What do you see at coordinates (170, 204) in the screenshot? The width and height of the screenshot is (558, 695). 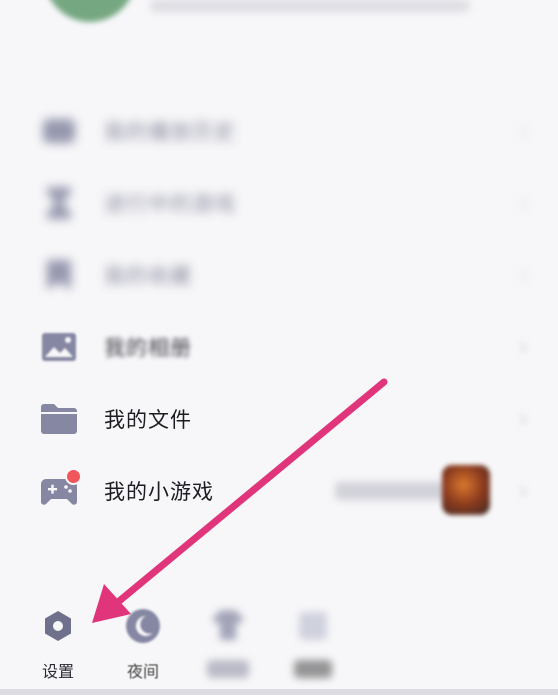 I see `menu-item-label: 进行中的游戏` at bounding box center [170, 204].